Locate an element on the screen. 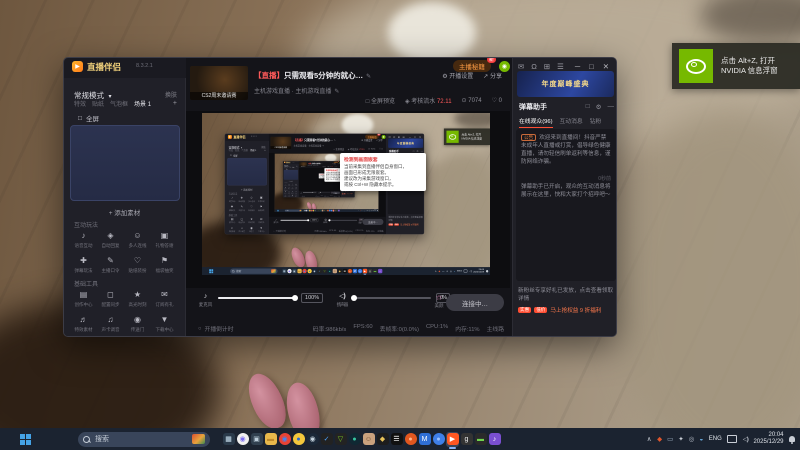 The height and width of the screenshot is (450, 800). app-version: 8.3.2.1 is located at coordinates (144, 66).